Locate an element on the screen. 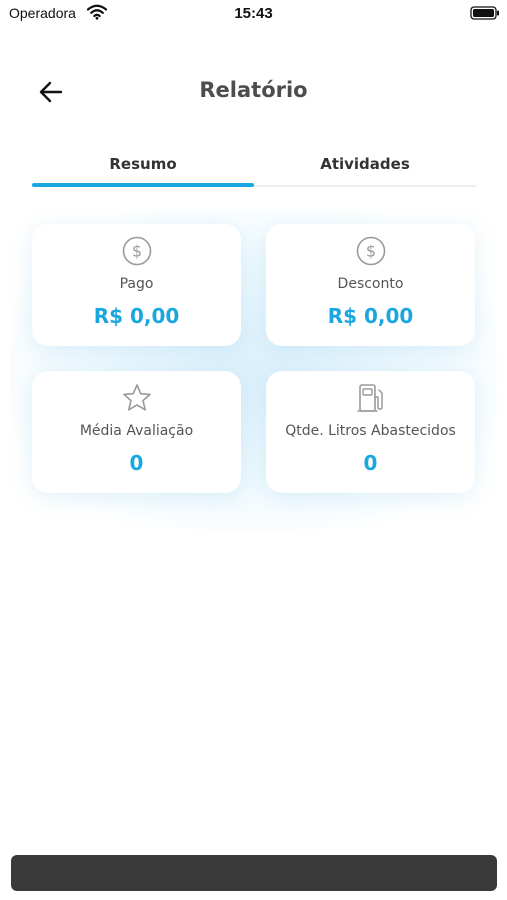  page-title: Relatório is located at coordinates (253, 90).